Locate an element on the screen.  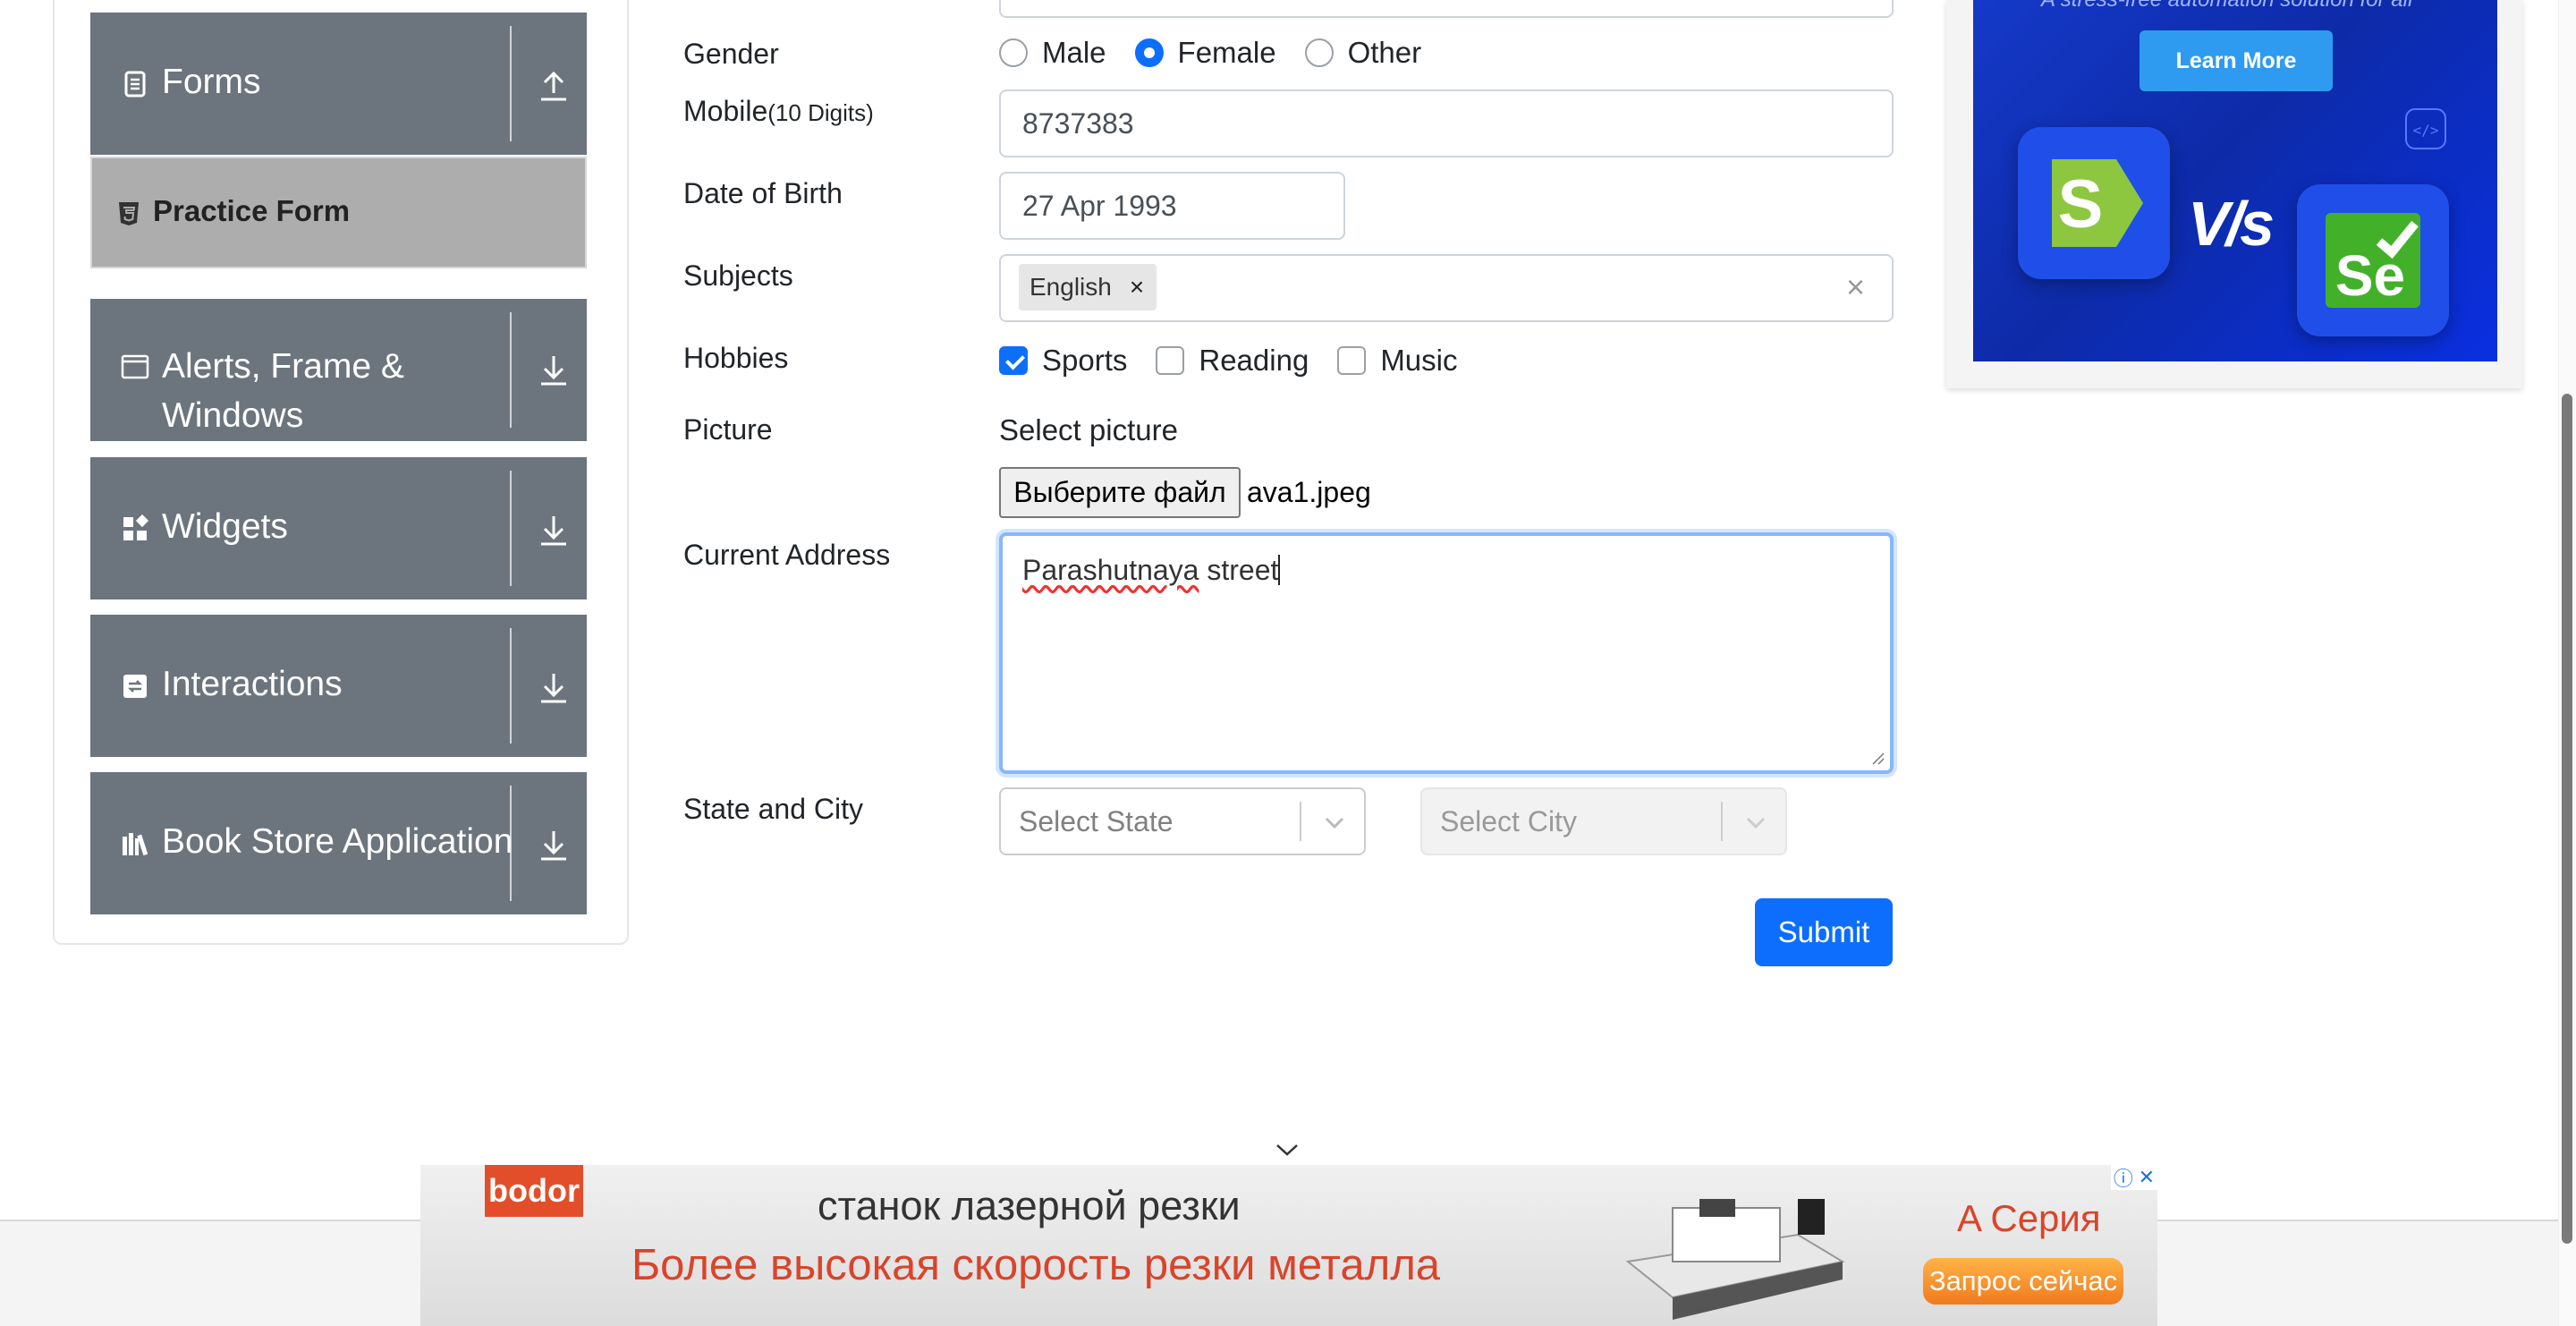
current-address-label: Current Address is located at coordinates (787, 555).